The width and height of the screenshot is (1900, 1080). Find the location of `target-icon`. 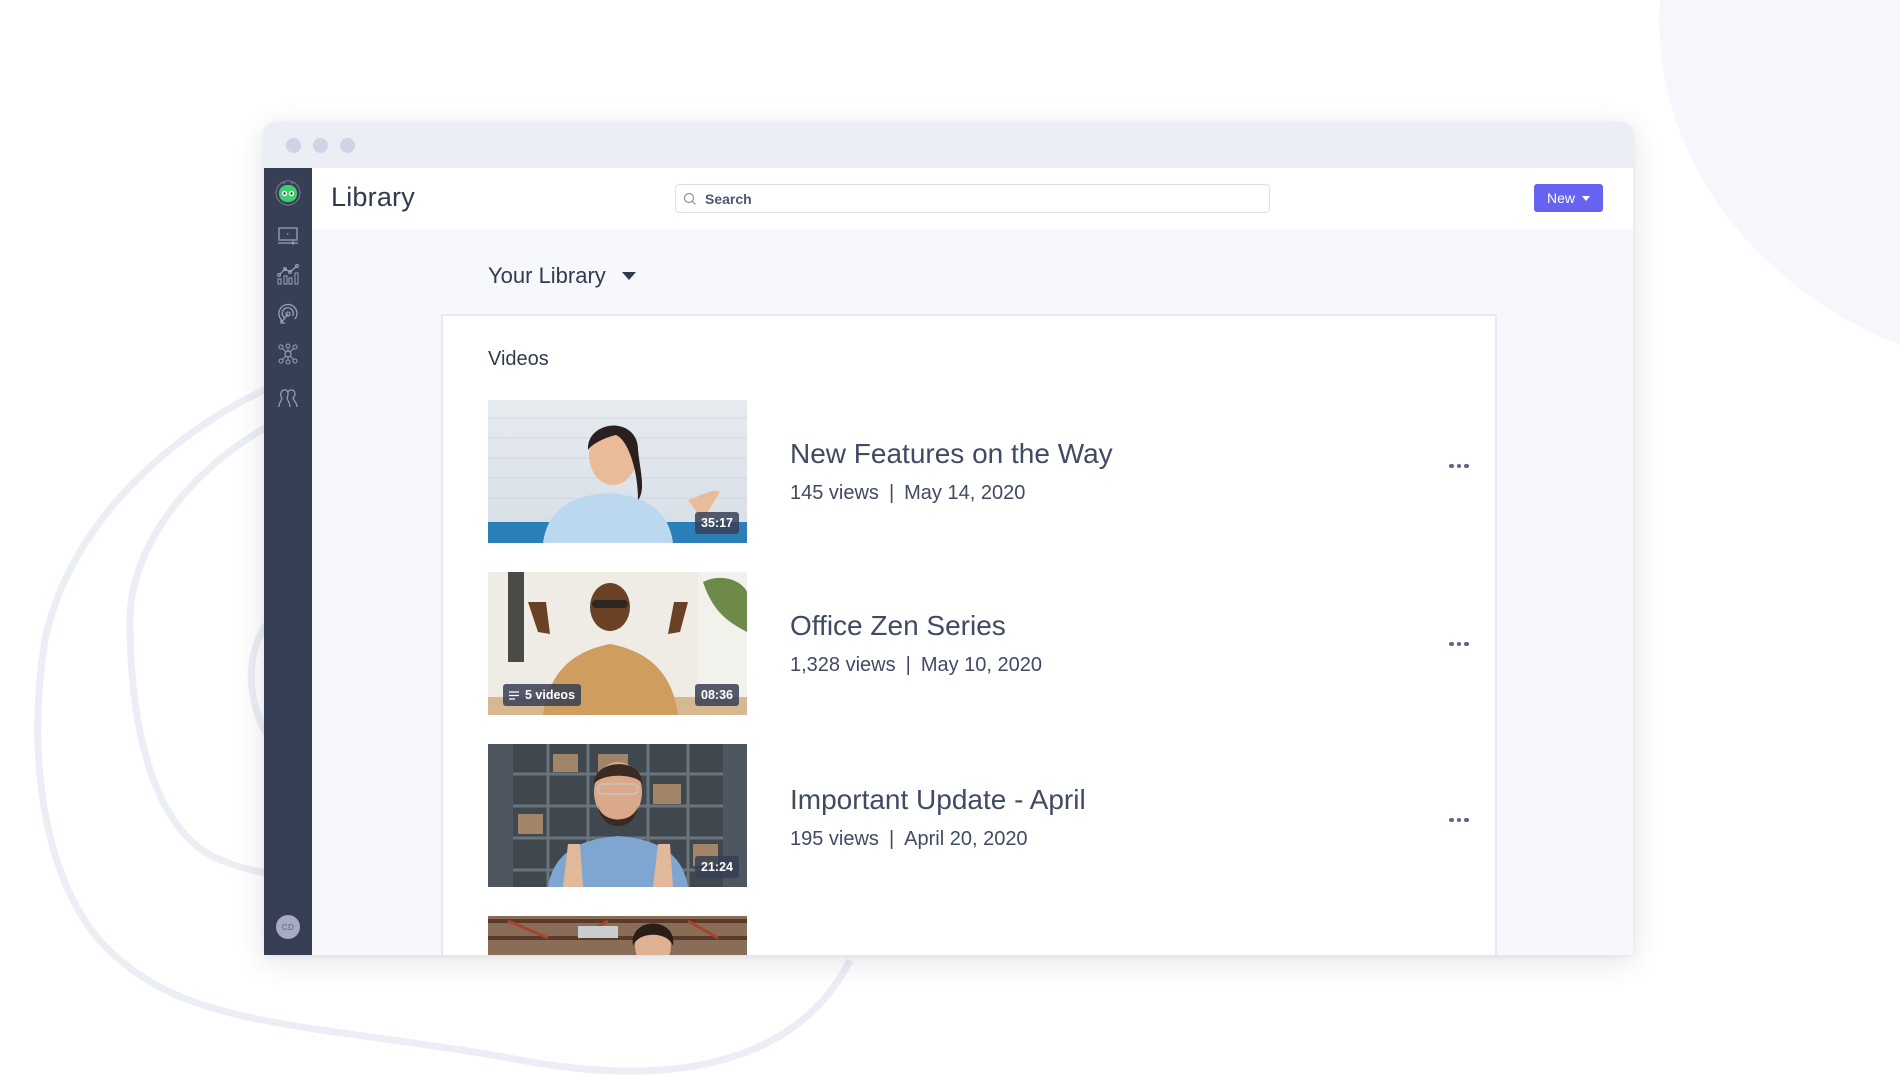

target-icon is located at coordinates (288, 314).